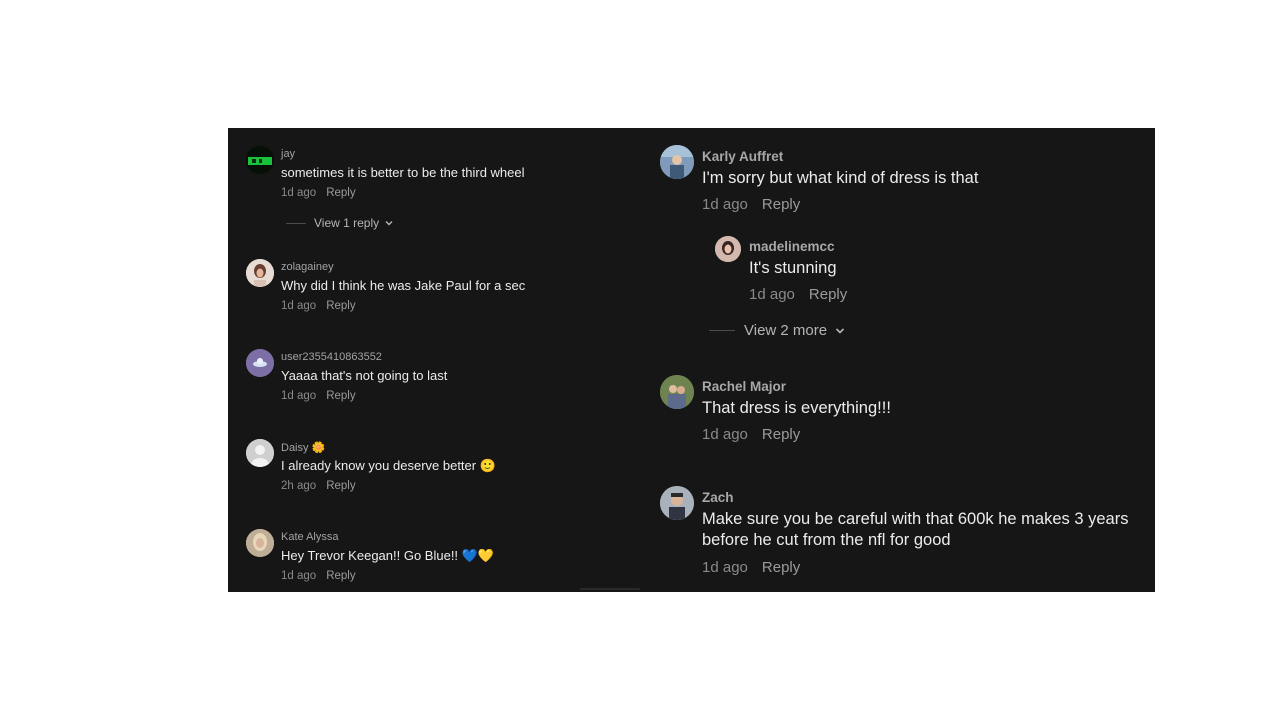 Image resolution: width=1280 pixels, height=720 pixels. I want to click on comment-username: user2355410863552, so click(331, 357).